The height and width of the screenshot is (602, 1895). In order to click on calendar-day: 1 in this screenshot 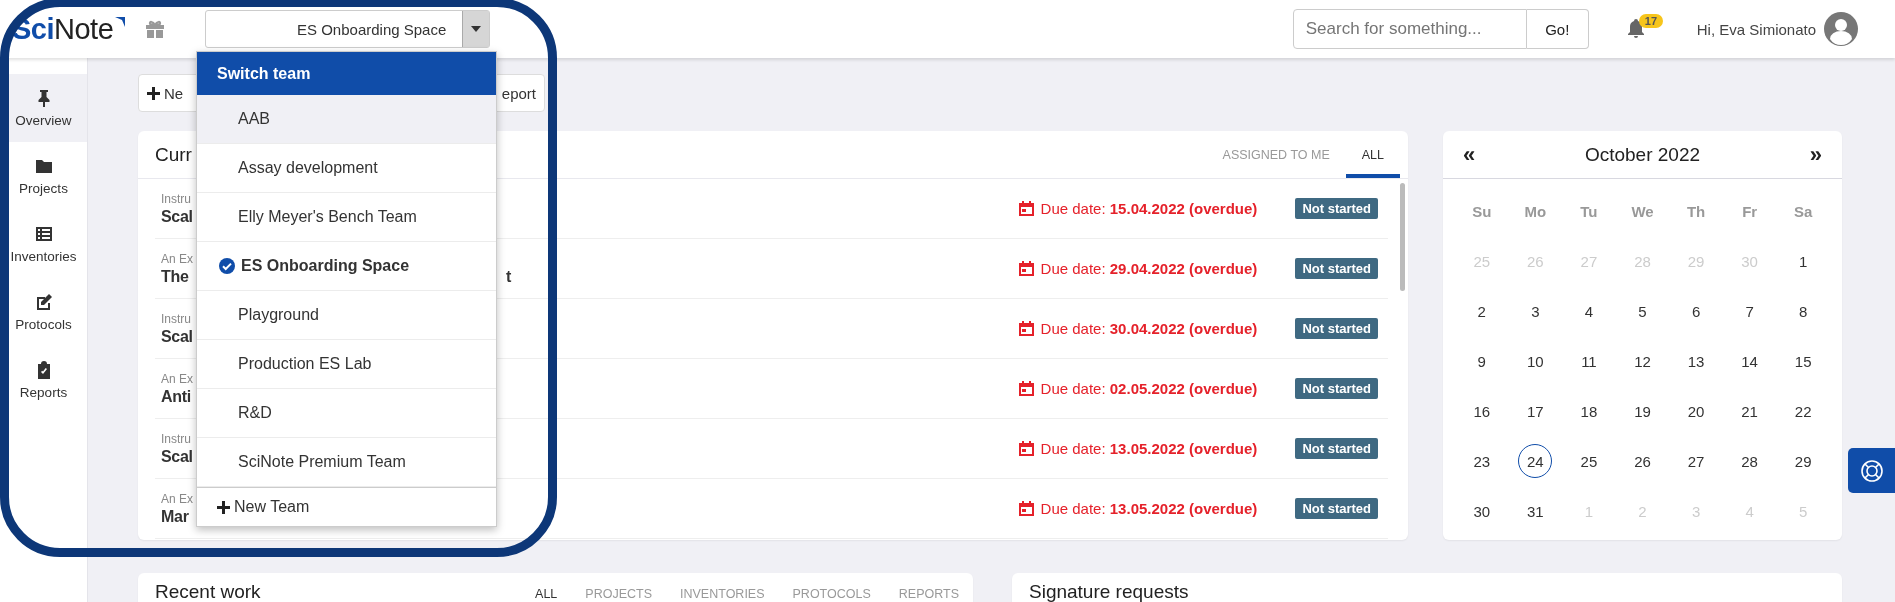, I will do `click(1803, 261)`.